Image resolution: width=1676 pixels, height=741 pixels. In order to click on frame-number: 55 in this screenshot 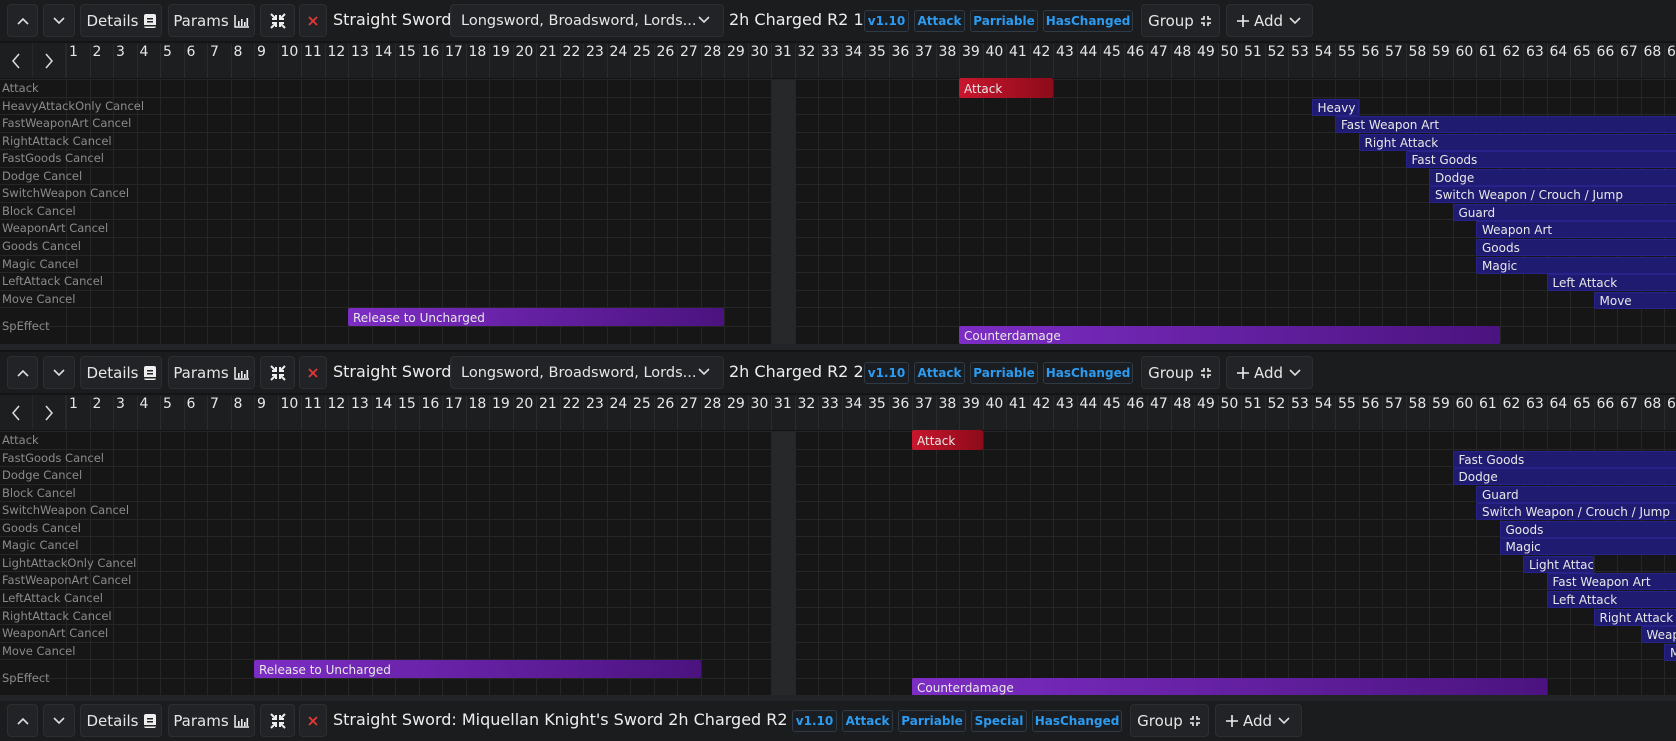, I will do `click(1345, 413)`.